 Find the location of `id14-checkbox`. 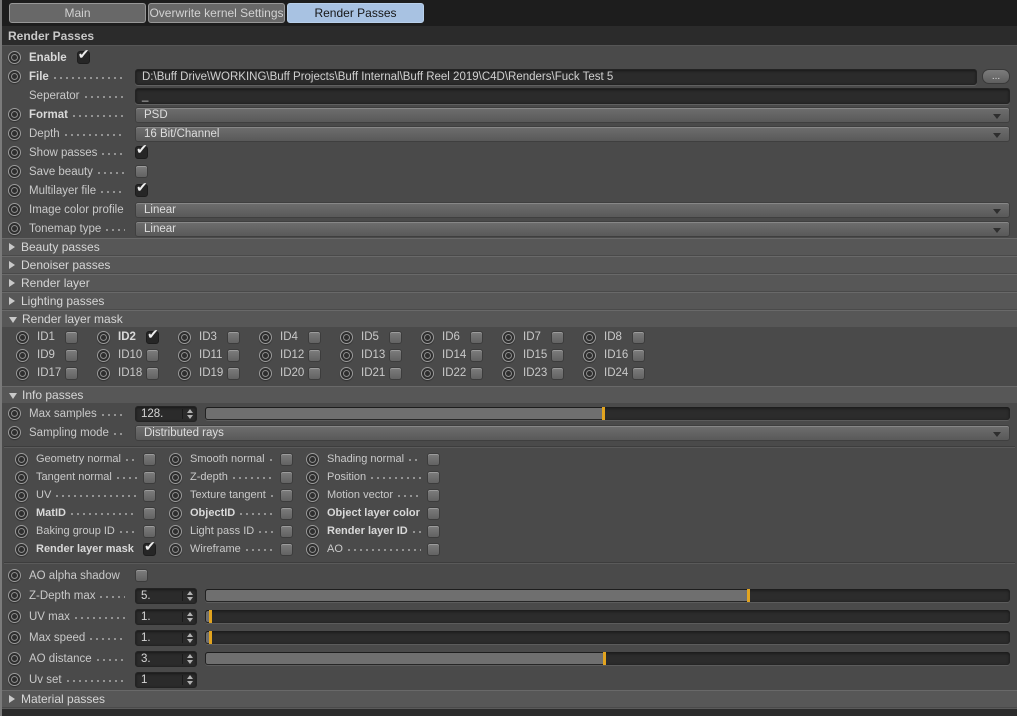

id14-checkbox is located at coordinates (476, 355).